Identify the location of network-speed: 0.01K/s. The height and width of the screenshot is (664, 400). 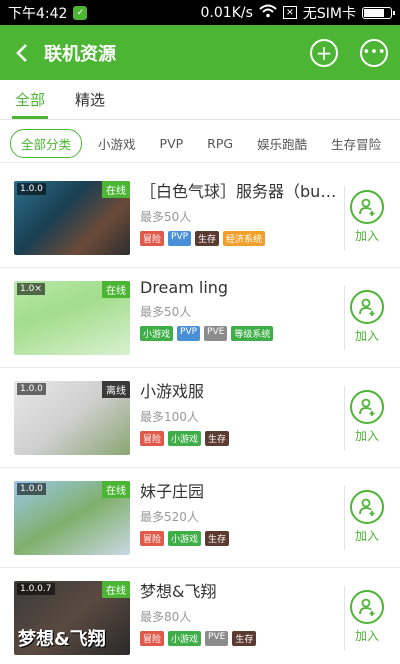
(226, 12).